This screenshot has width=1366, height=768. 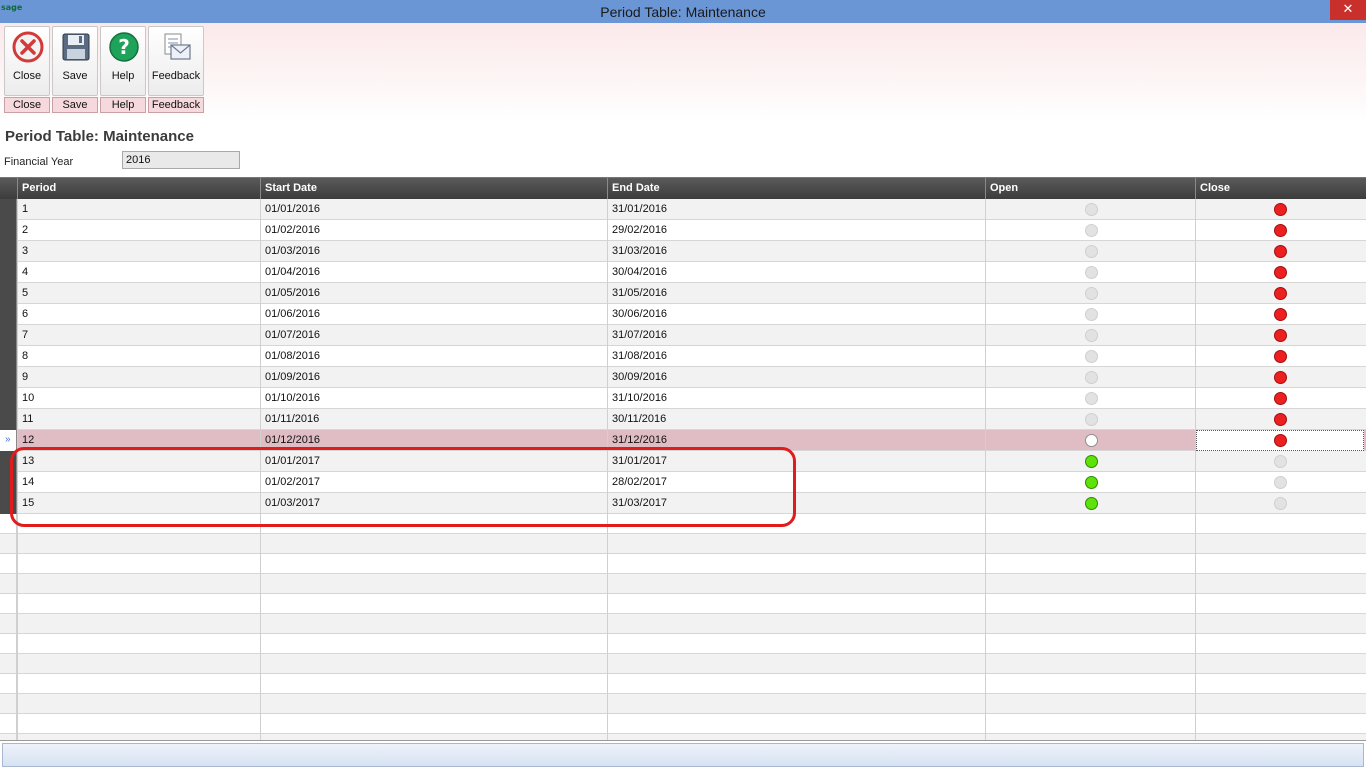 What do you see at coordinates (138, 440) in the screenshot?
I see `cell-period: 12` at bounding box center [138, 440].